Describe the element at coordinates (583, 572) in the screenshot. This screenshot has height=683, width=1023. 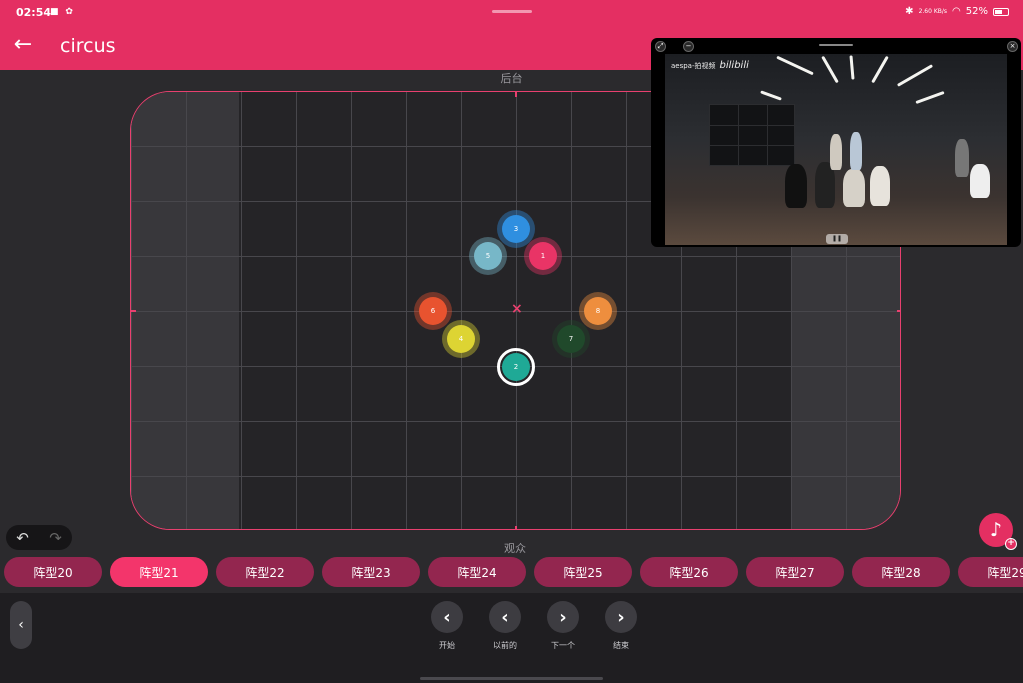
I see `formation-tab: 阵型25` at that location.